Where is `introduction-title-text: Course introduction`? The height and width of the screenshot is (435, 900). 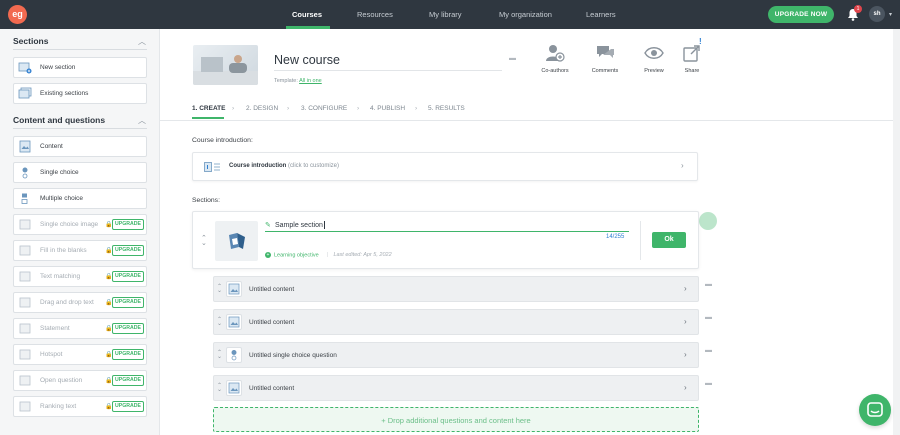 introduction-title-text: Course introduction is located at coordinates (258, 166).